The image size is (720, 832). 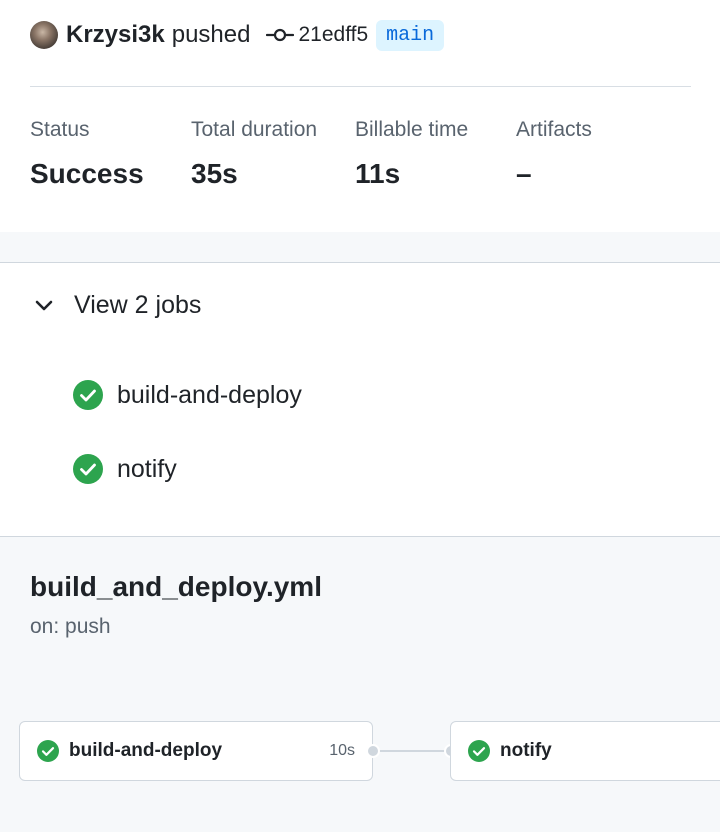 I want to click on workflow-trigger: on: push, so click(x=70, y=626).